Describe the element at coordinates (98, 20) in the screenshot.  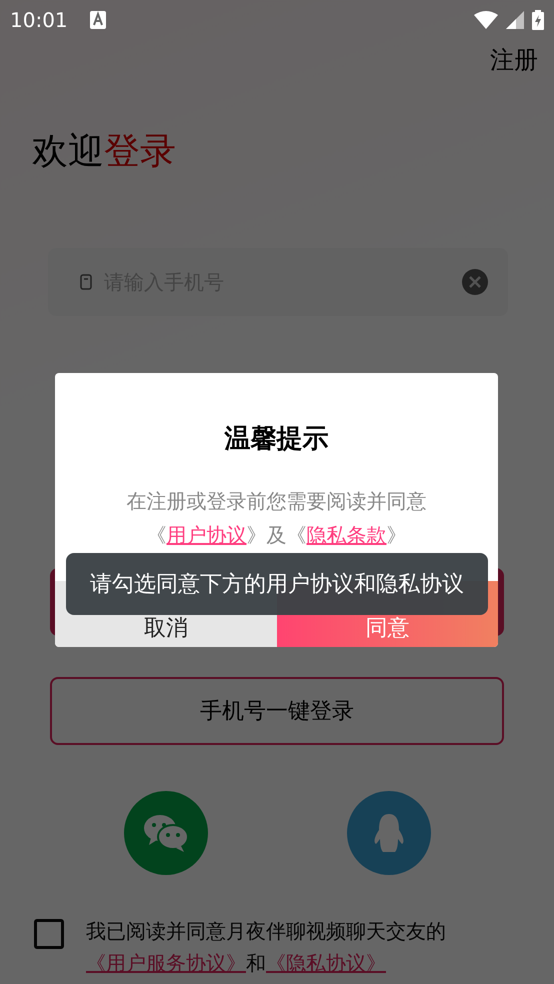
I see `keyboard-notification-icon` at that location.